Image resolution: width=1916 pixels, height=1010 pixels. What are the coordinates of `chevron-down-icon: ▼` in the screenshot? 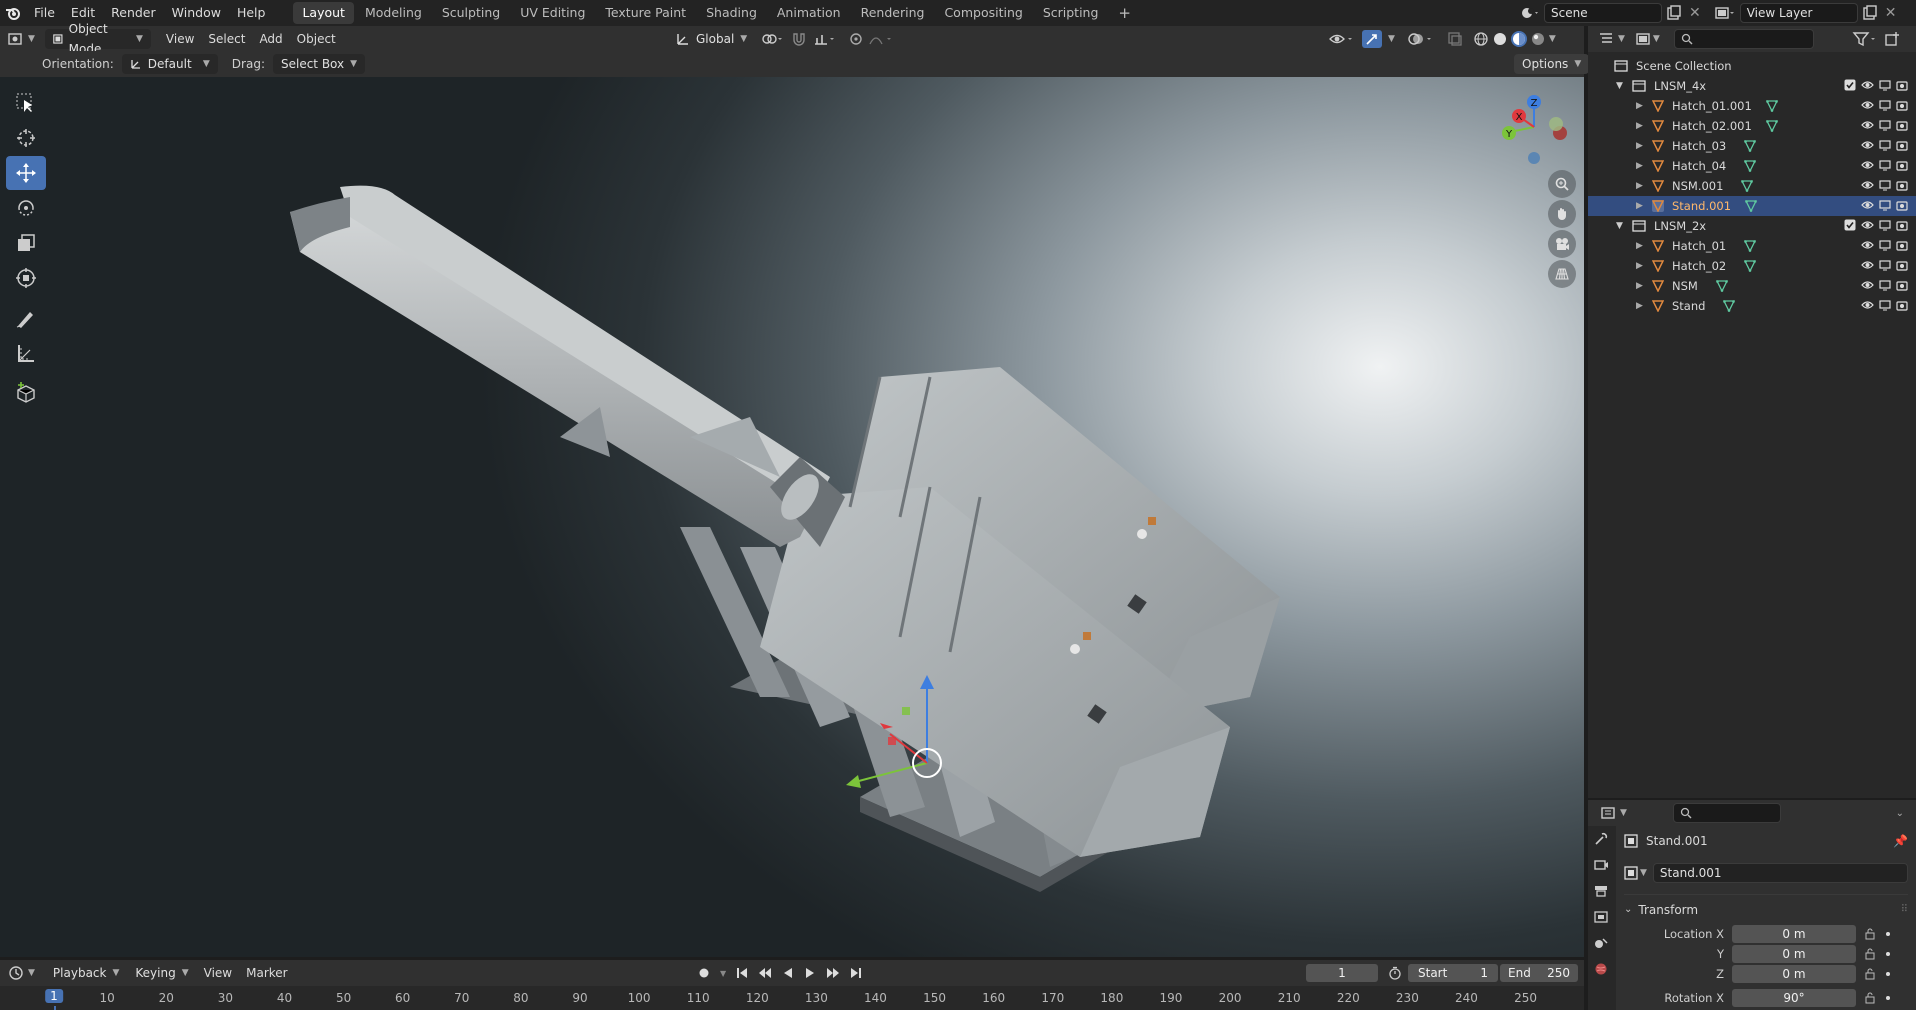 It's located at (723, 973).